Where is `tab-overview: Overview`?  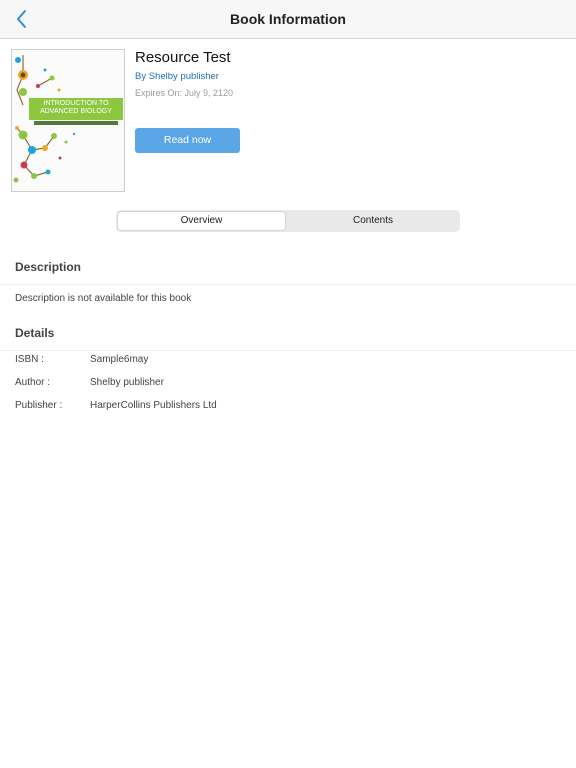 tab-overview: Overview is located at coordinates (201, 221).